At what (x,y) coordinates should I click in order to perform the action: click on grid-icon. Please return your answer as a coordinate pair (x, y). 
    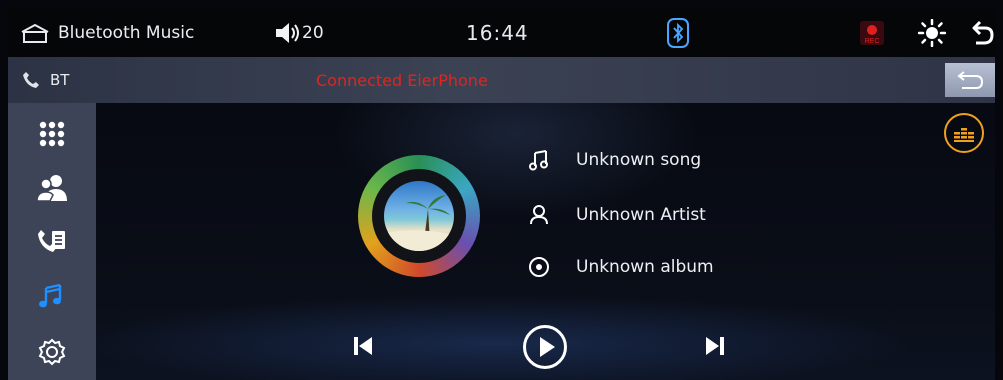
    Looking at the image, I should click on (52, 134).